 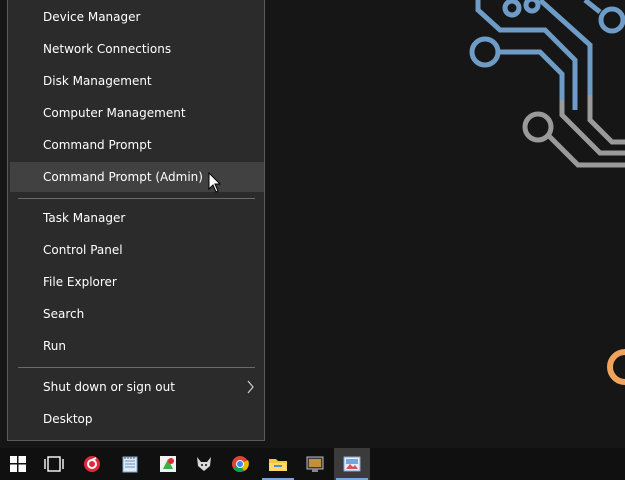 I want to click on menu-item-network-connections: Network Connections, so click(x=137, y=49).